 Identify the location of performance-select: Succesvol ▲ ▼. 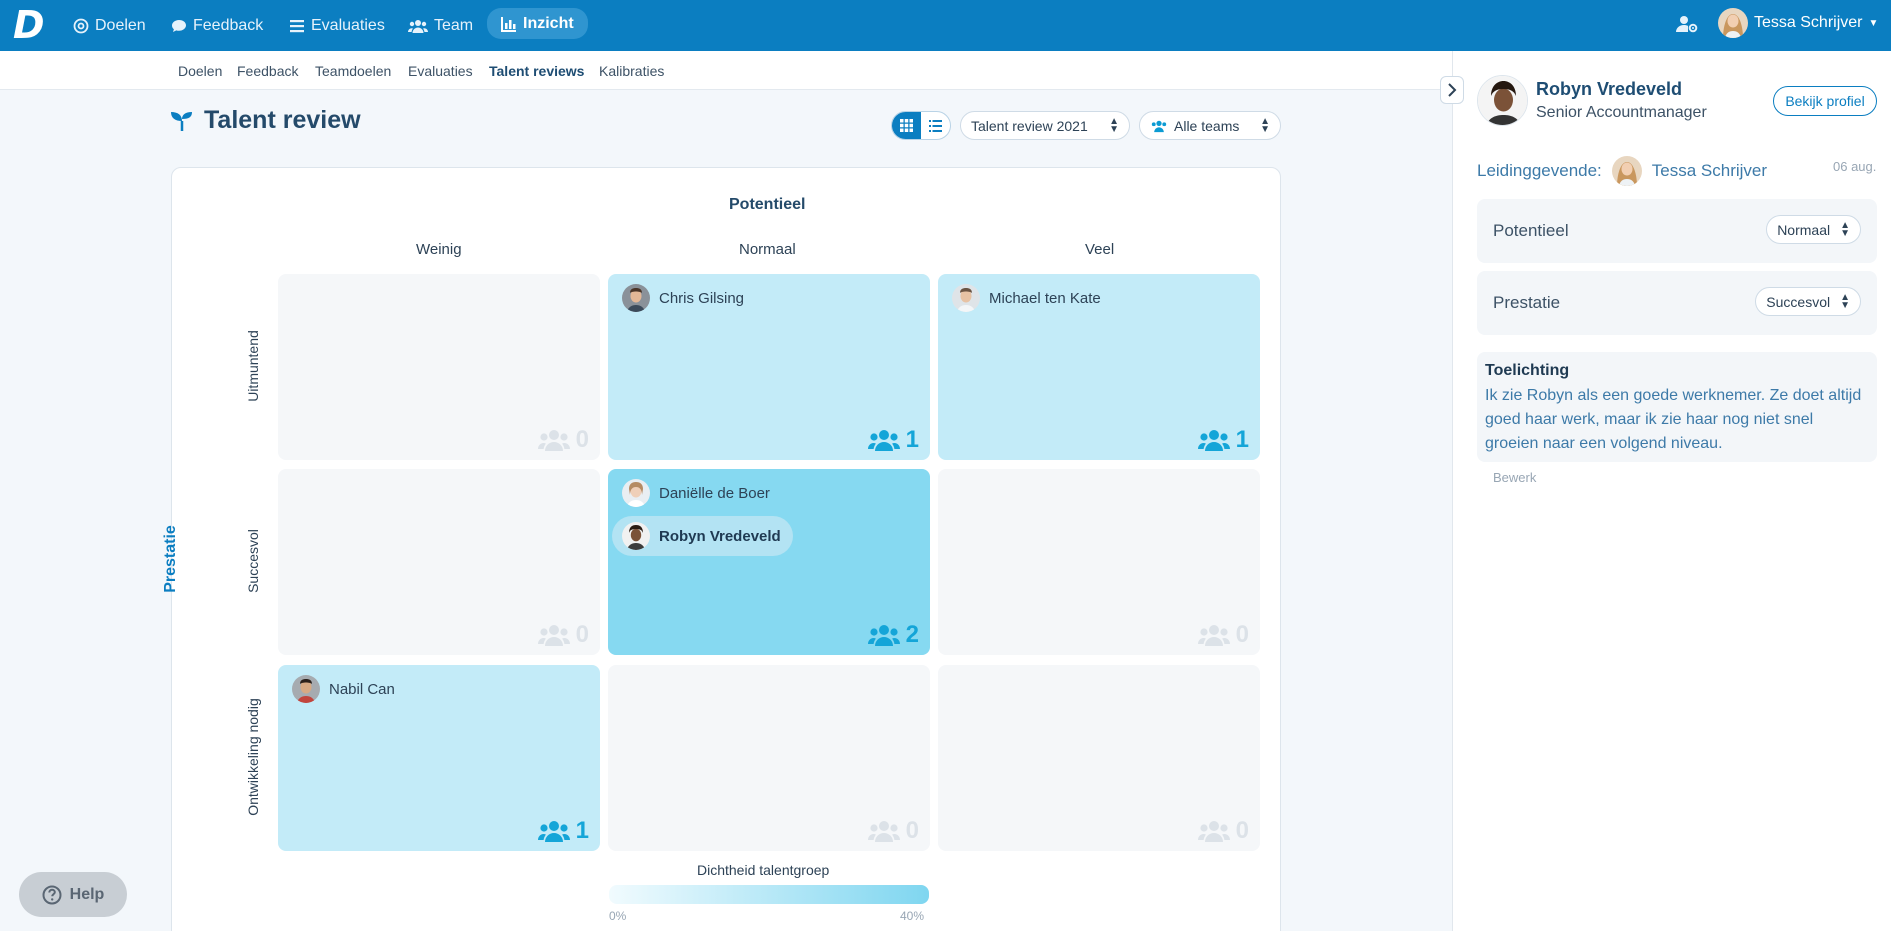
(1808, 301).